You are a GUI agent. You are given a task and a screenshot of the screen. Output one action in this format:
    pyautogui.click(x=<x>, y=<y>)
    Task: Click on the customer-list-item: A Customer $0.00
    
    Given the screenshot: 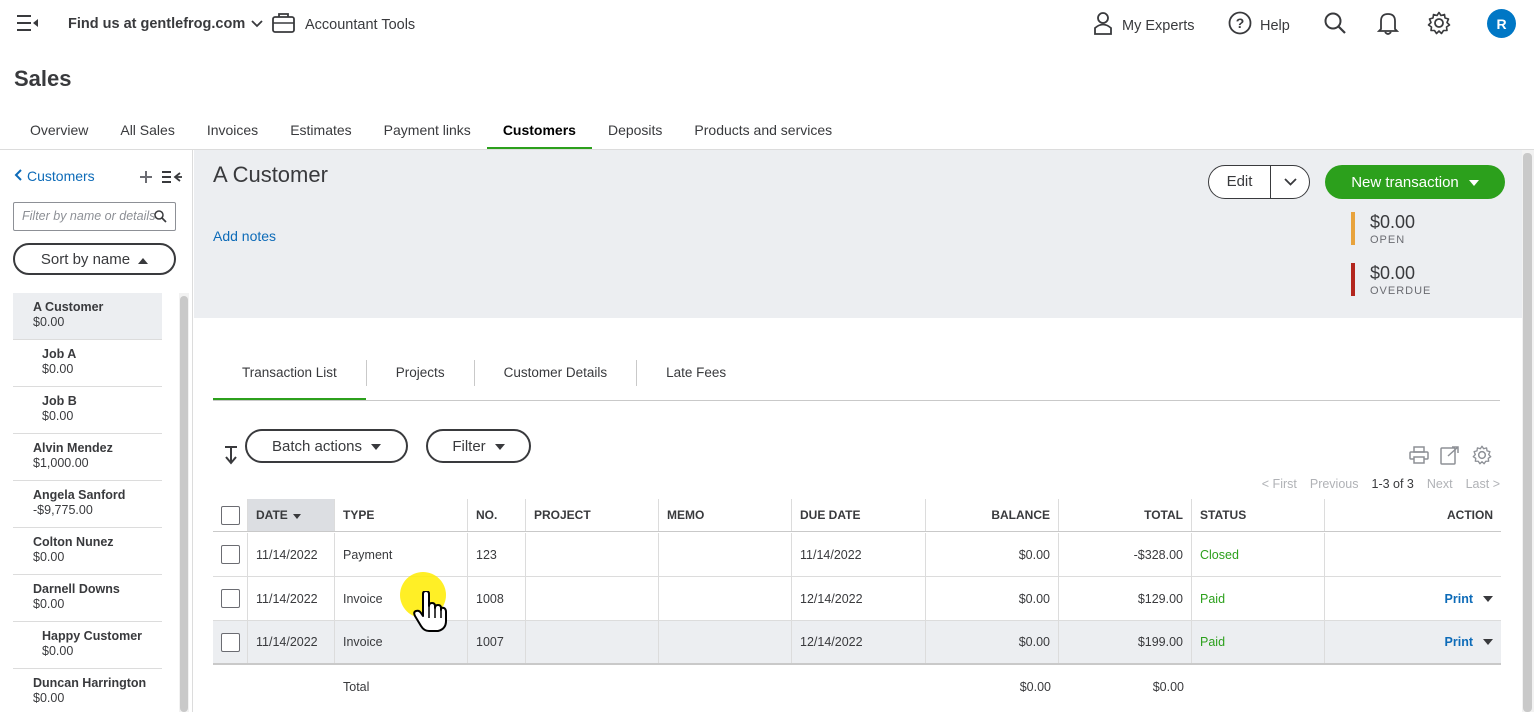 What is the action you would take?
    pyautogui.click(x=87, y=316)
    